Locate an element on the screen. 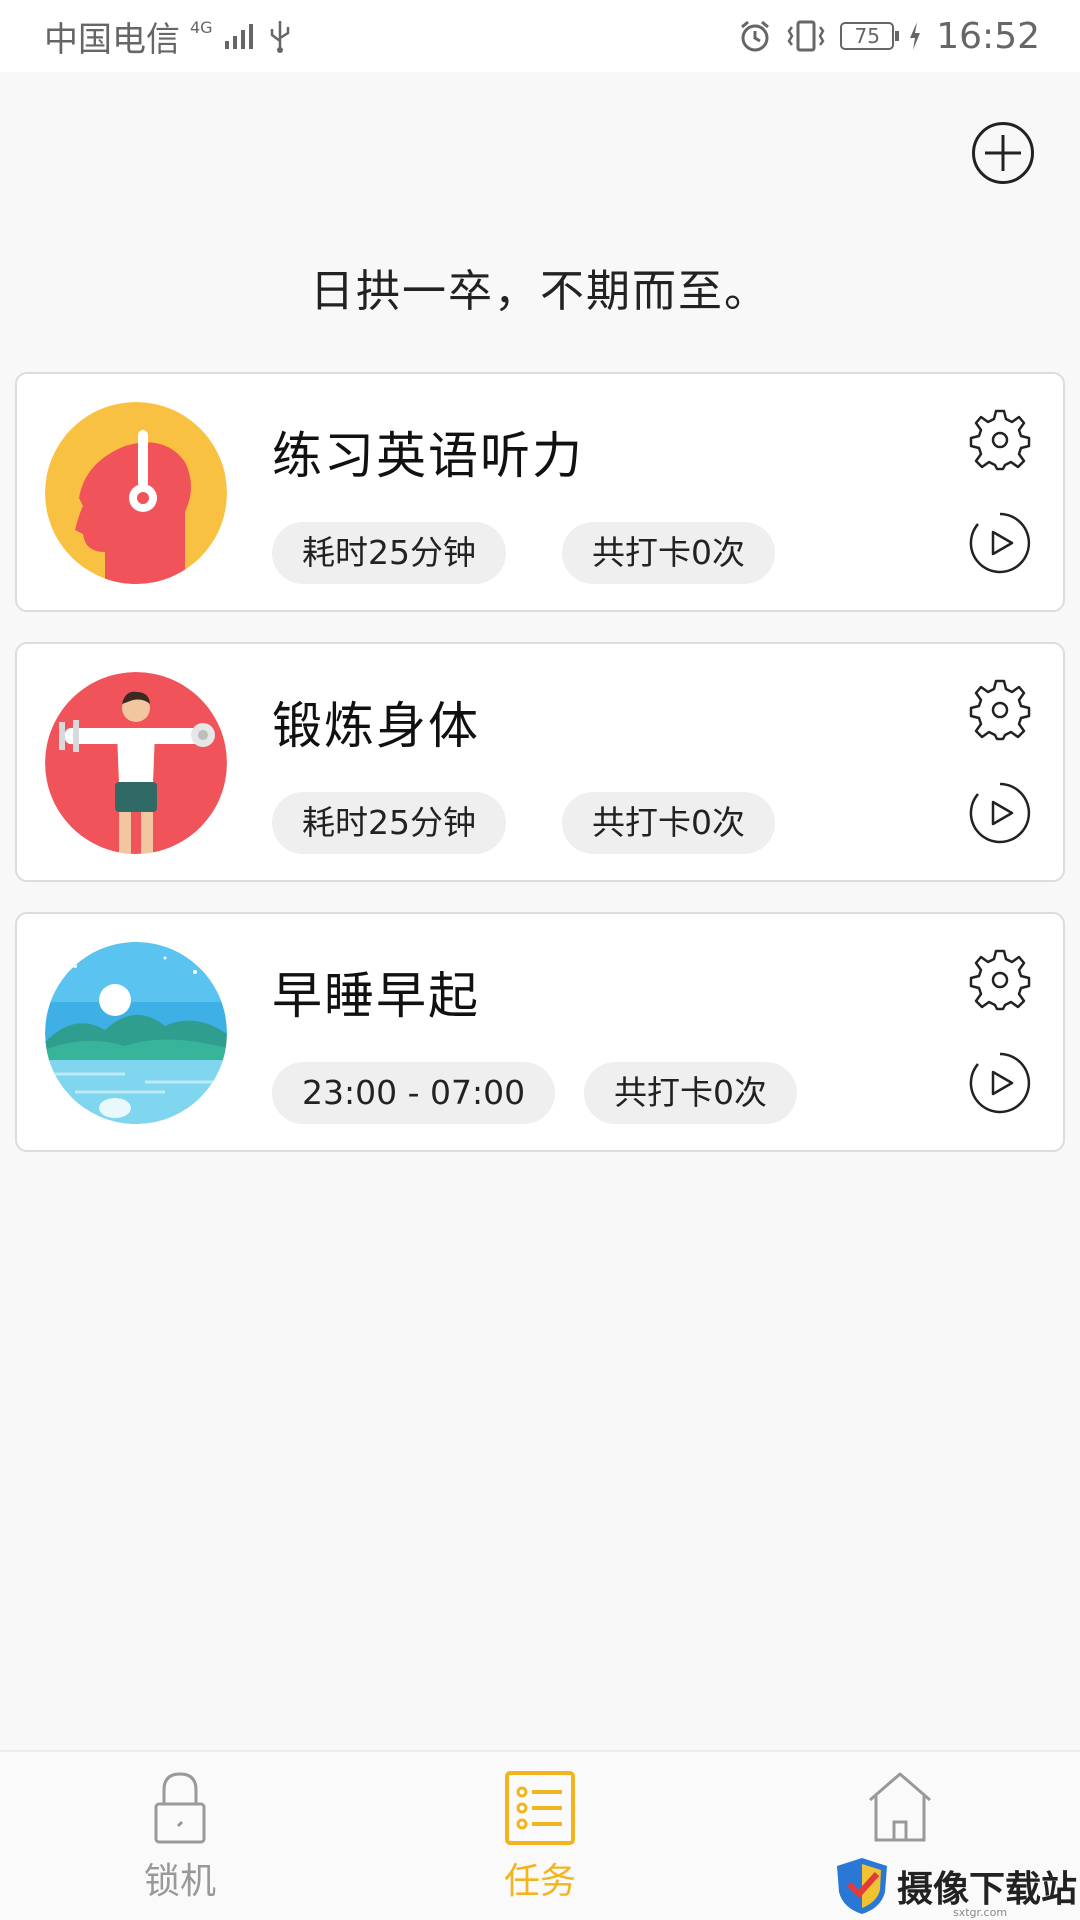 This screenshot has height=1920, width=1080. status-right: 75 16:52 is located at coordinates (889, 36).